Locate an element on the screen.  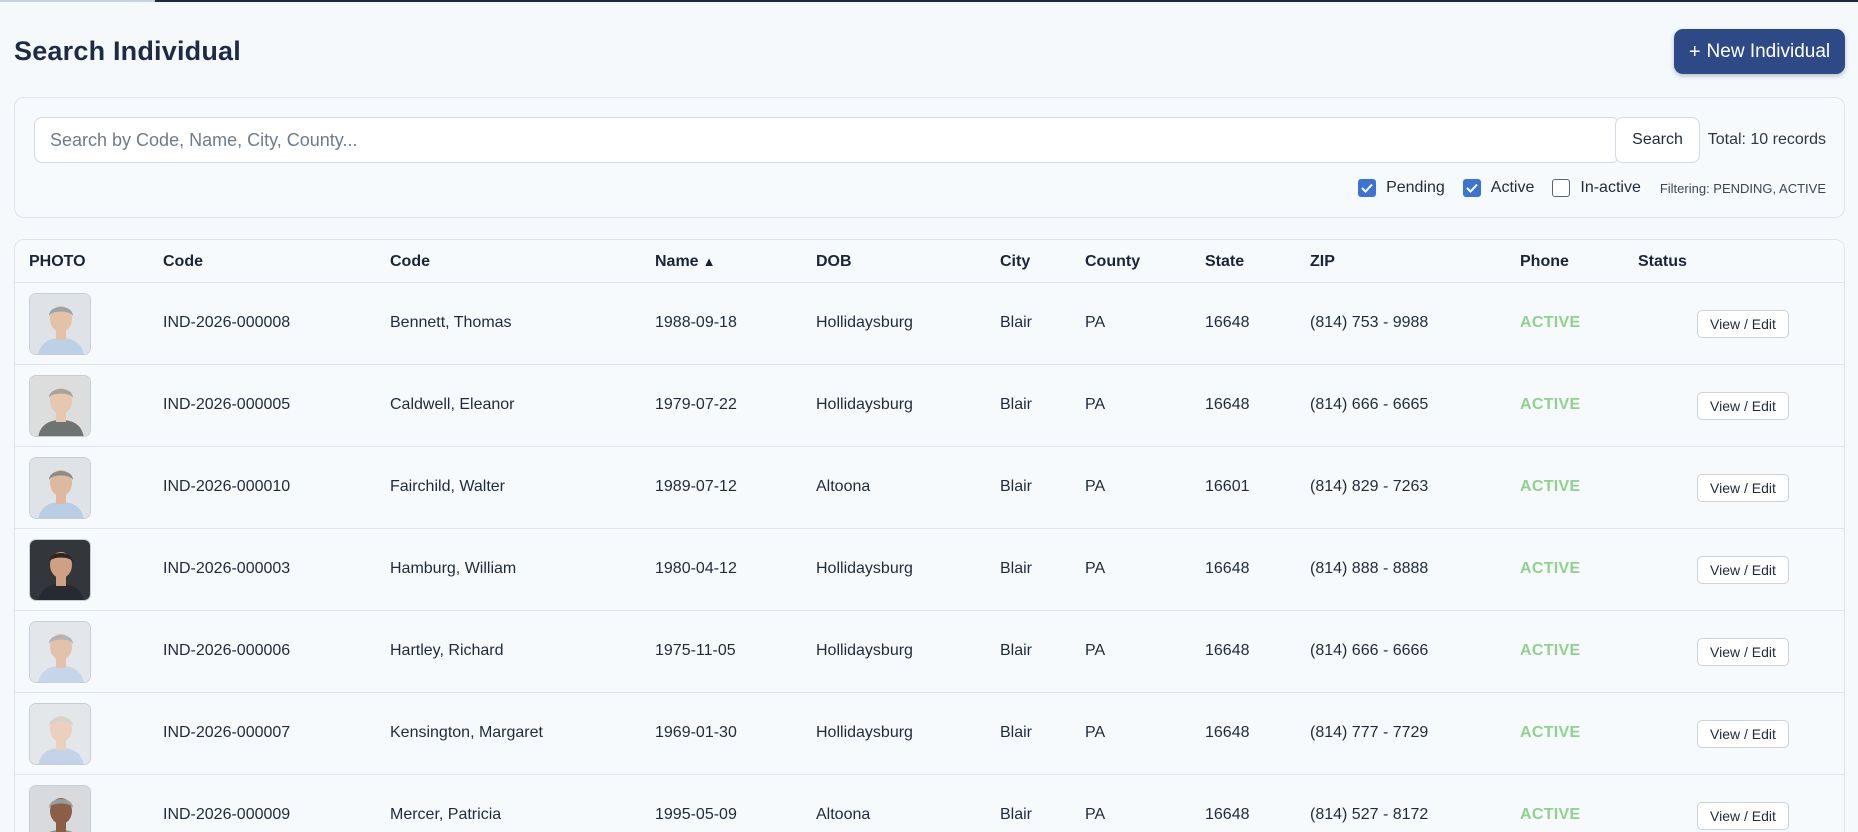
header-city: City is located at coordinates (1015, 262).